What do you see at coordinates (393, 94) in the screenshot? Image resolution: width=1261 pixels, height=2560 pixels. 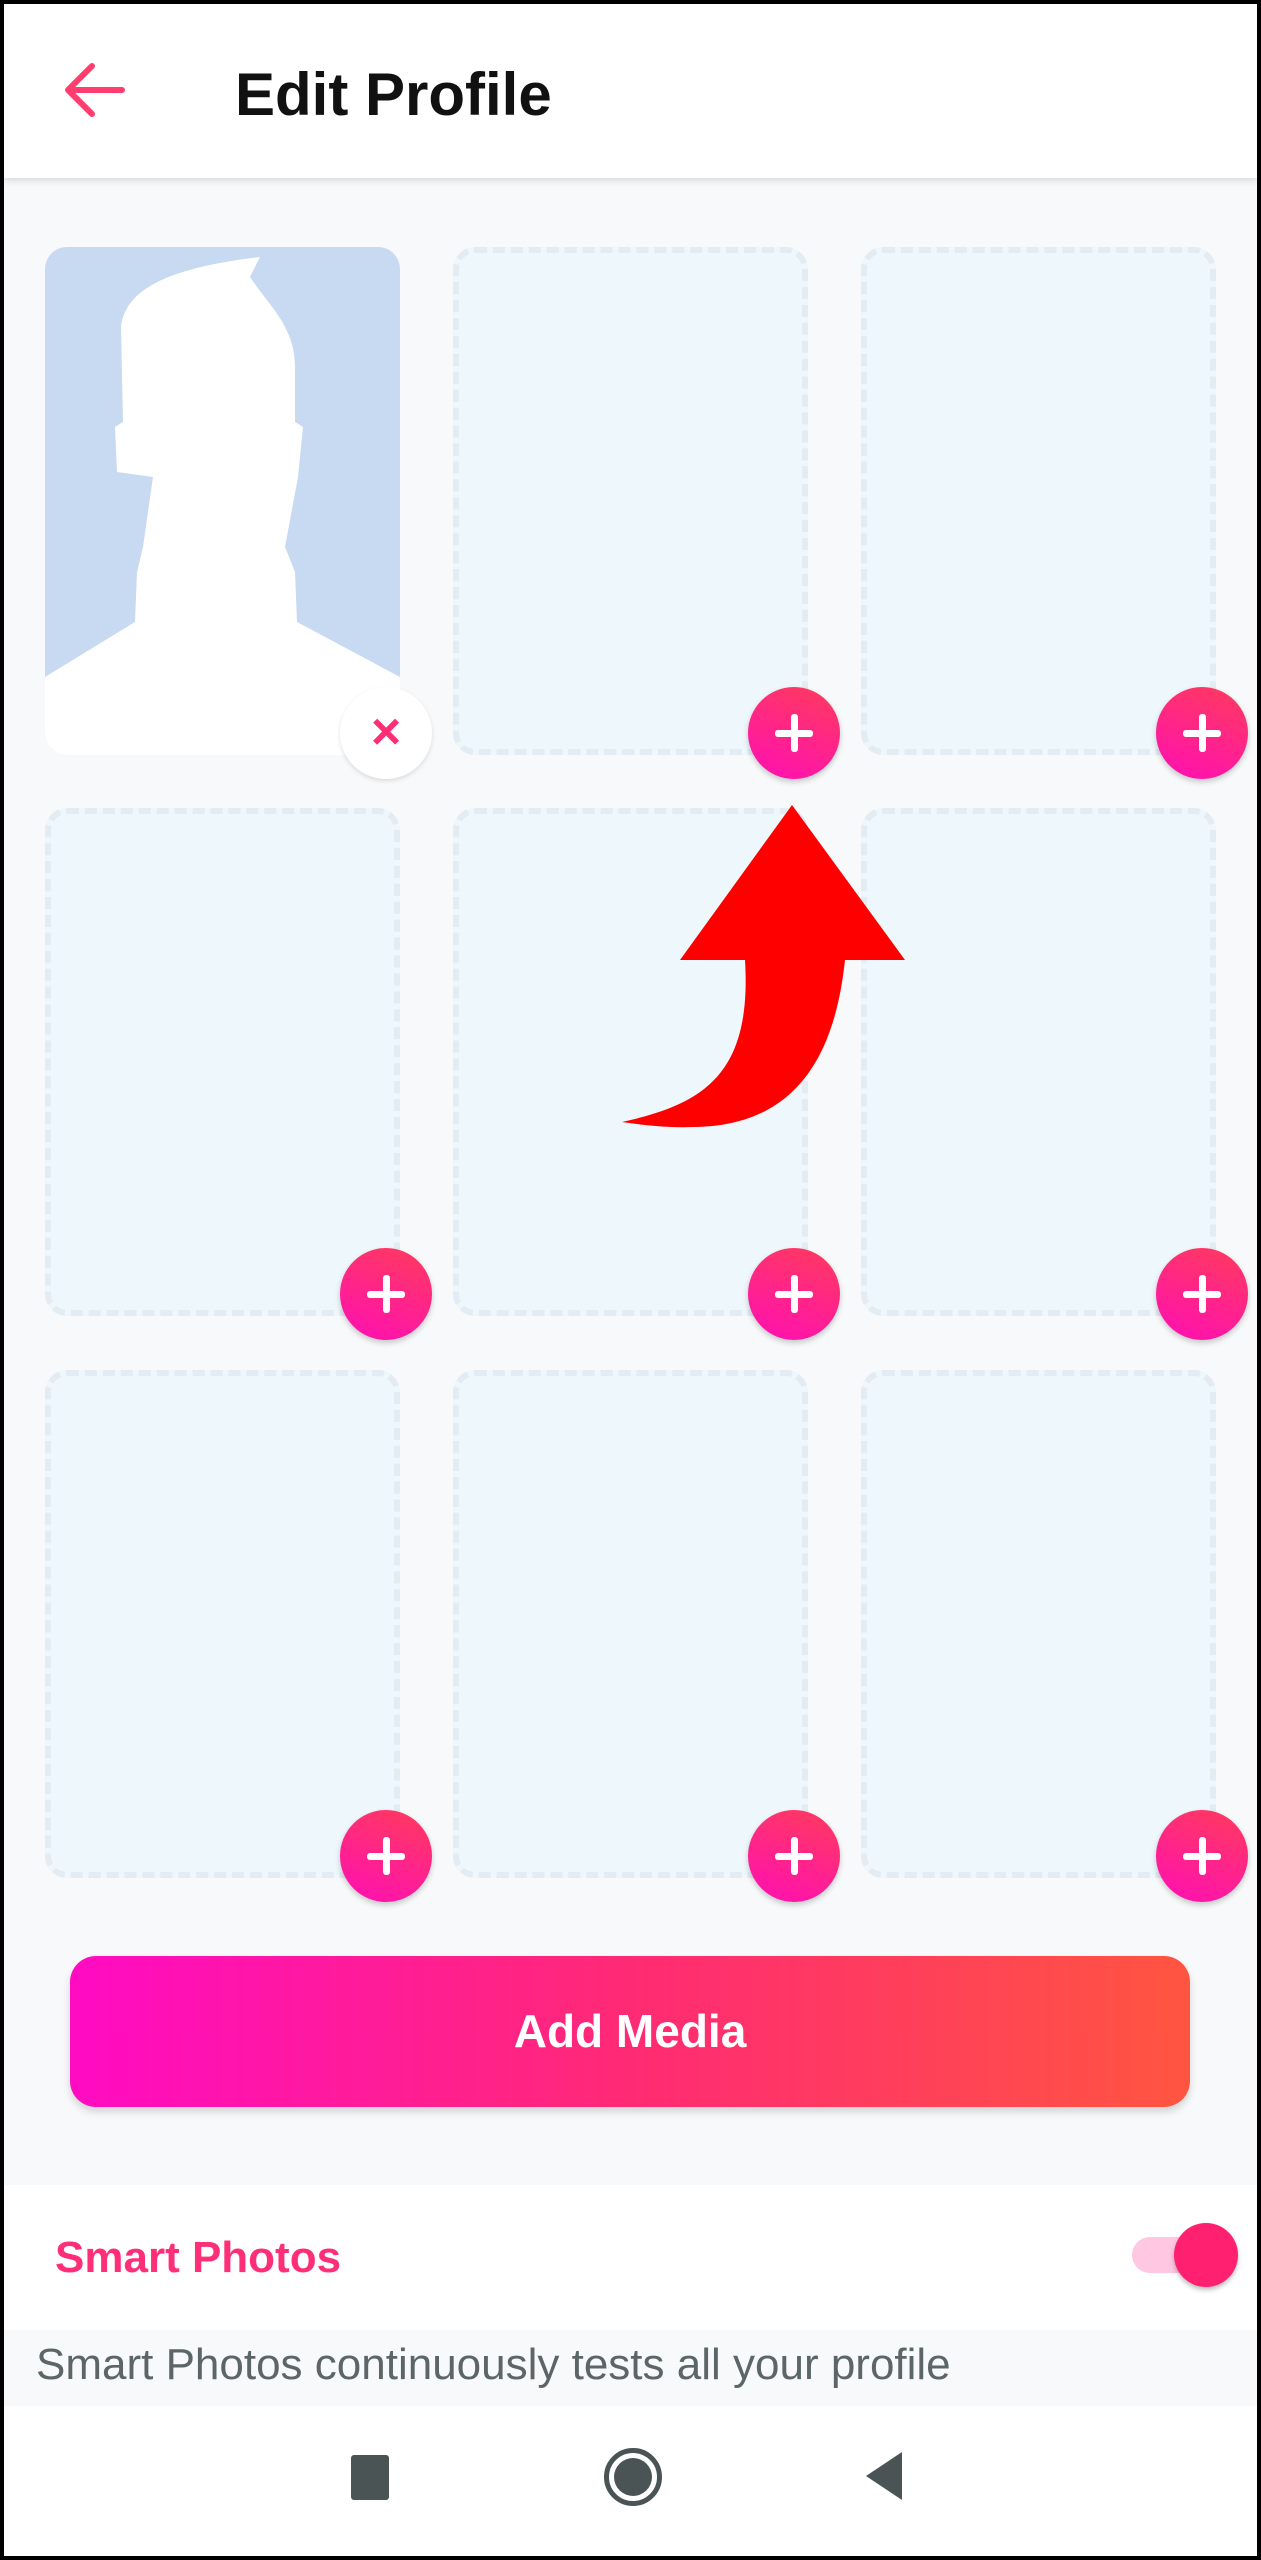 I see `page-title: Edit Profile` at bounding box center [393, 94].